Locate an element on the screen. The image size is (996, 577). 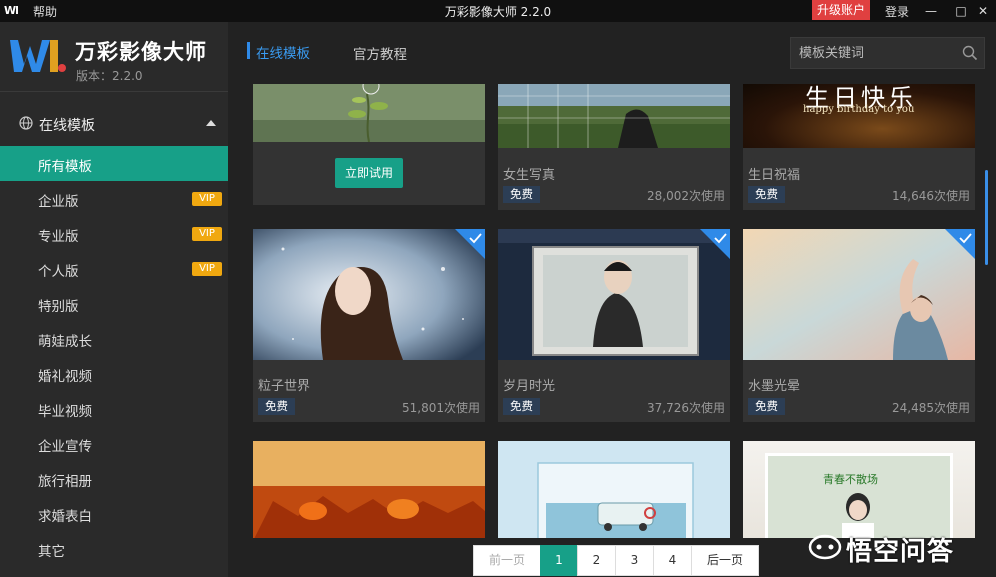
close-icon: ✕ is located at coordinates (983, 11).